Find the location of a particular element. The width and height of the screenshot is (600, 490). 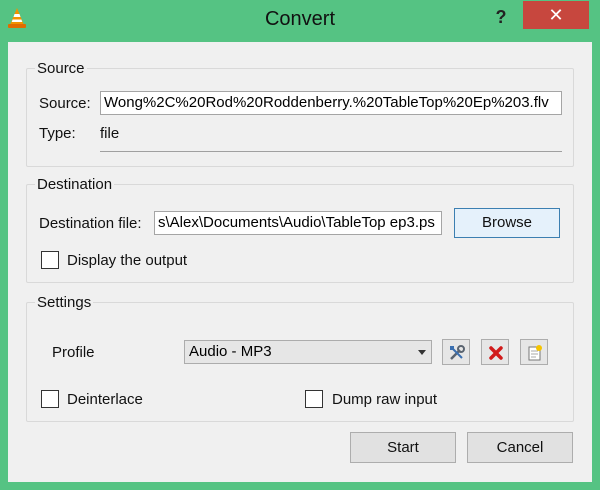

display-output-label: Display the output is located at coordinates (127, 260).